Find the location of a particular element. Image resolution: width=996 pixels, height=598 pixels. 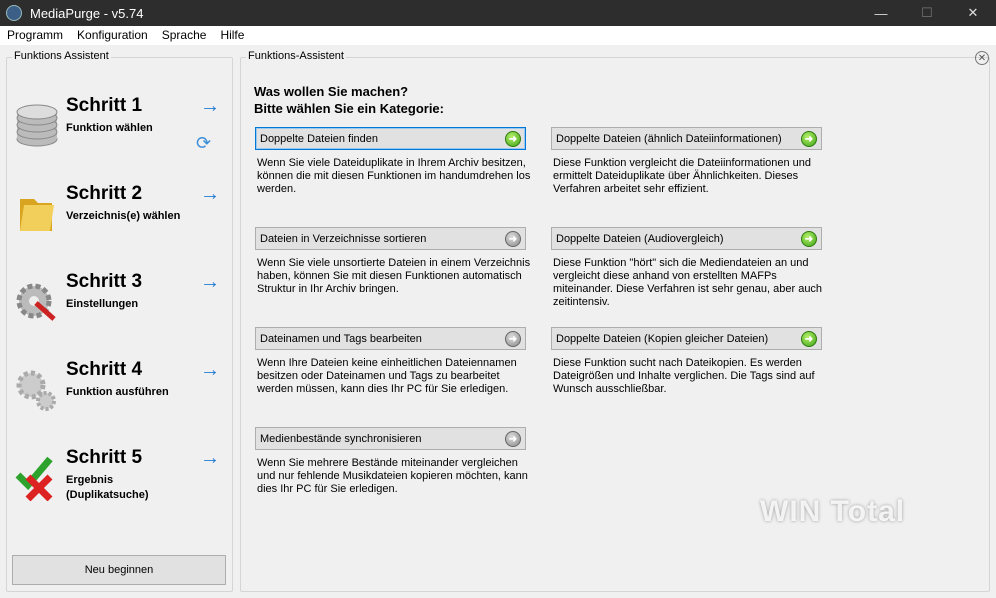

refresh-icon: ⟳ is located at coordinates (203, 143).